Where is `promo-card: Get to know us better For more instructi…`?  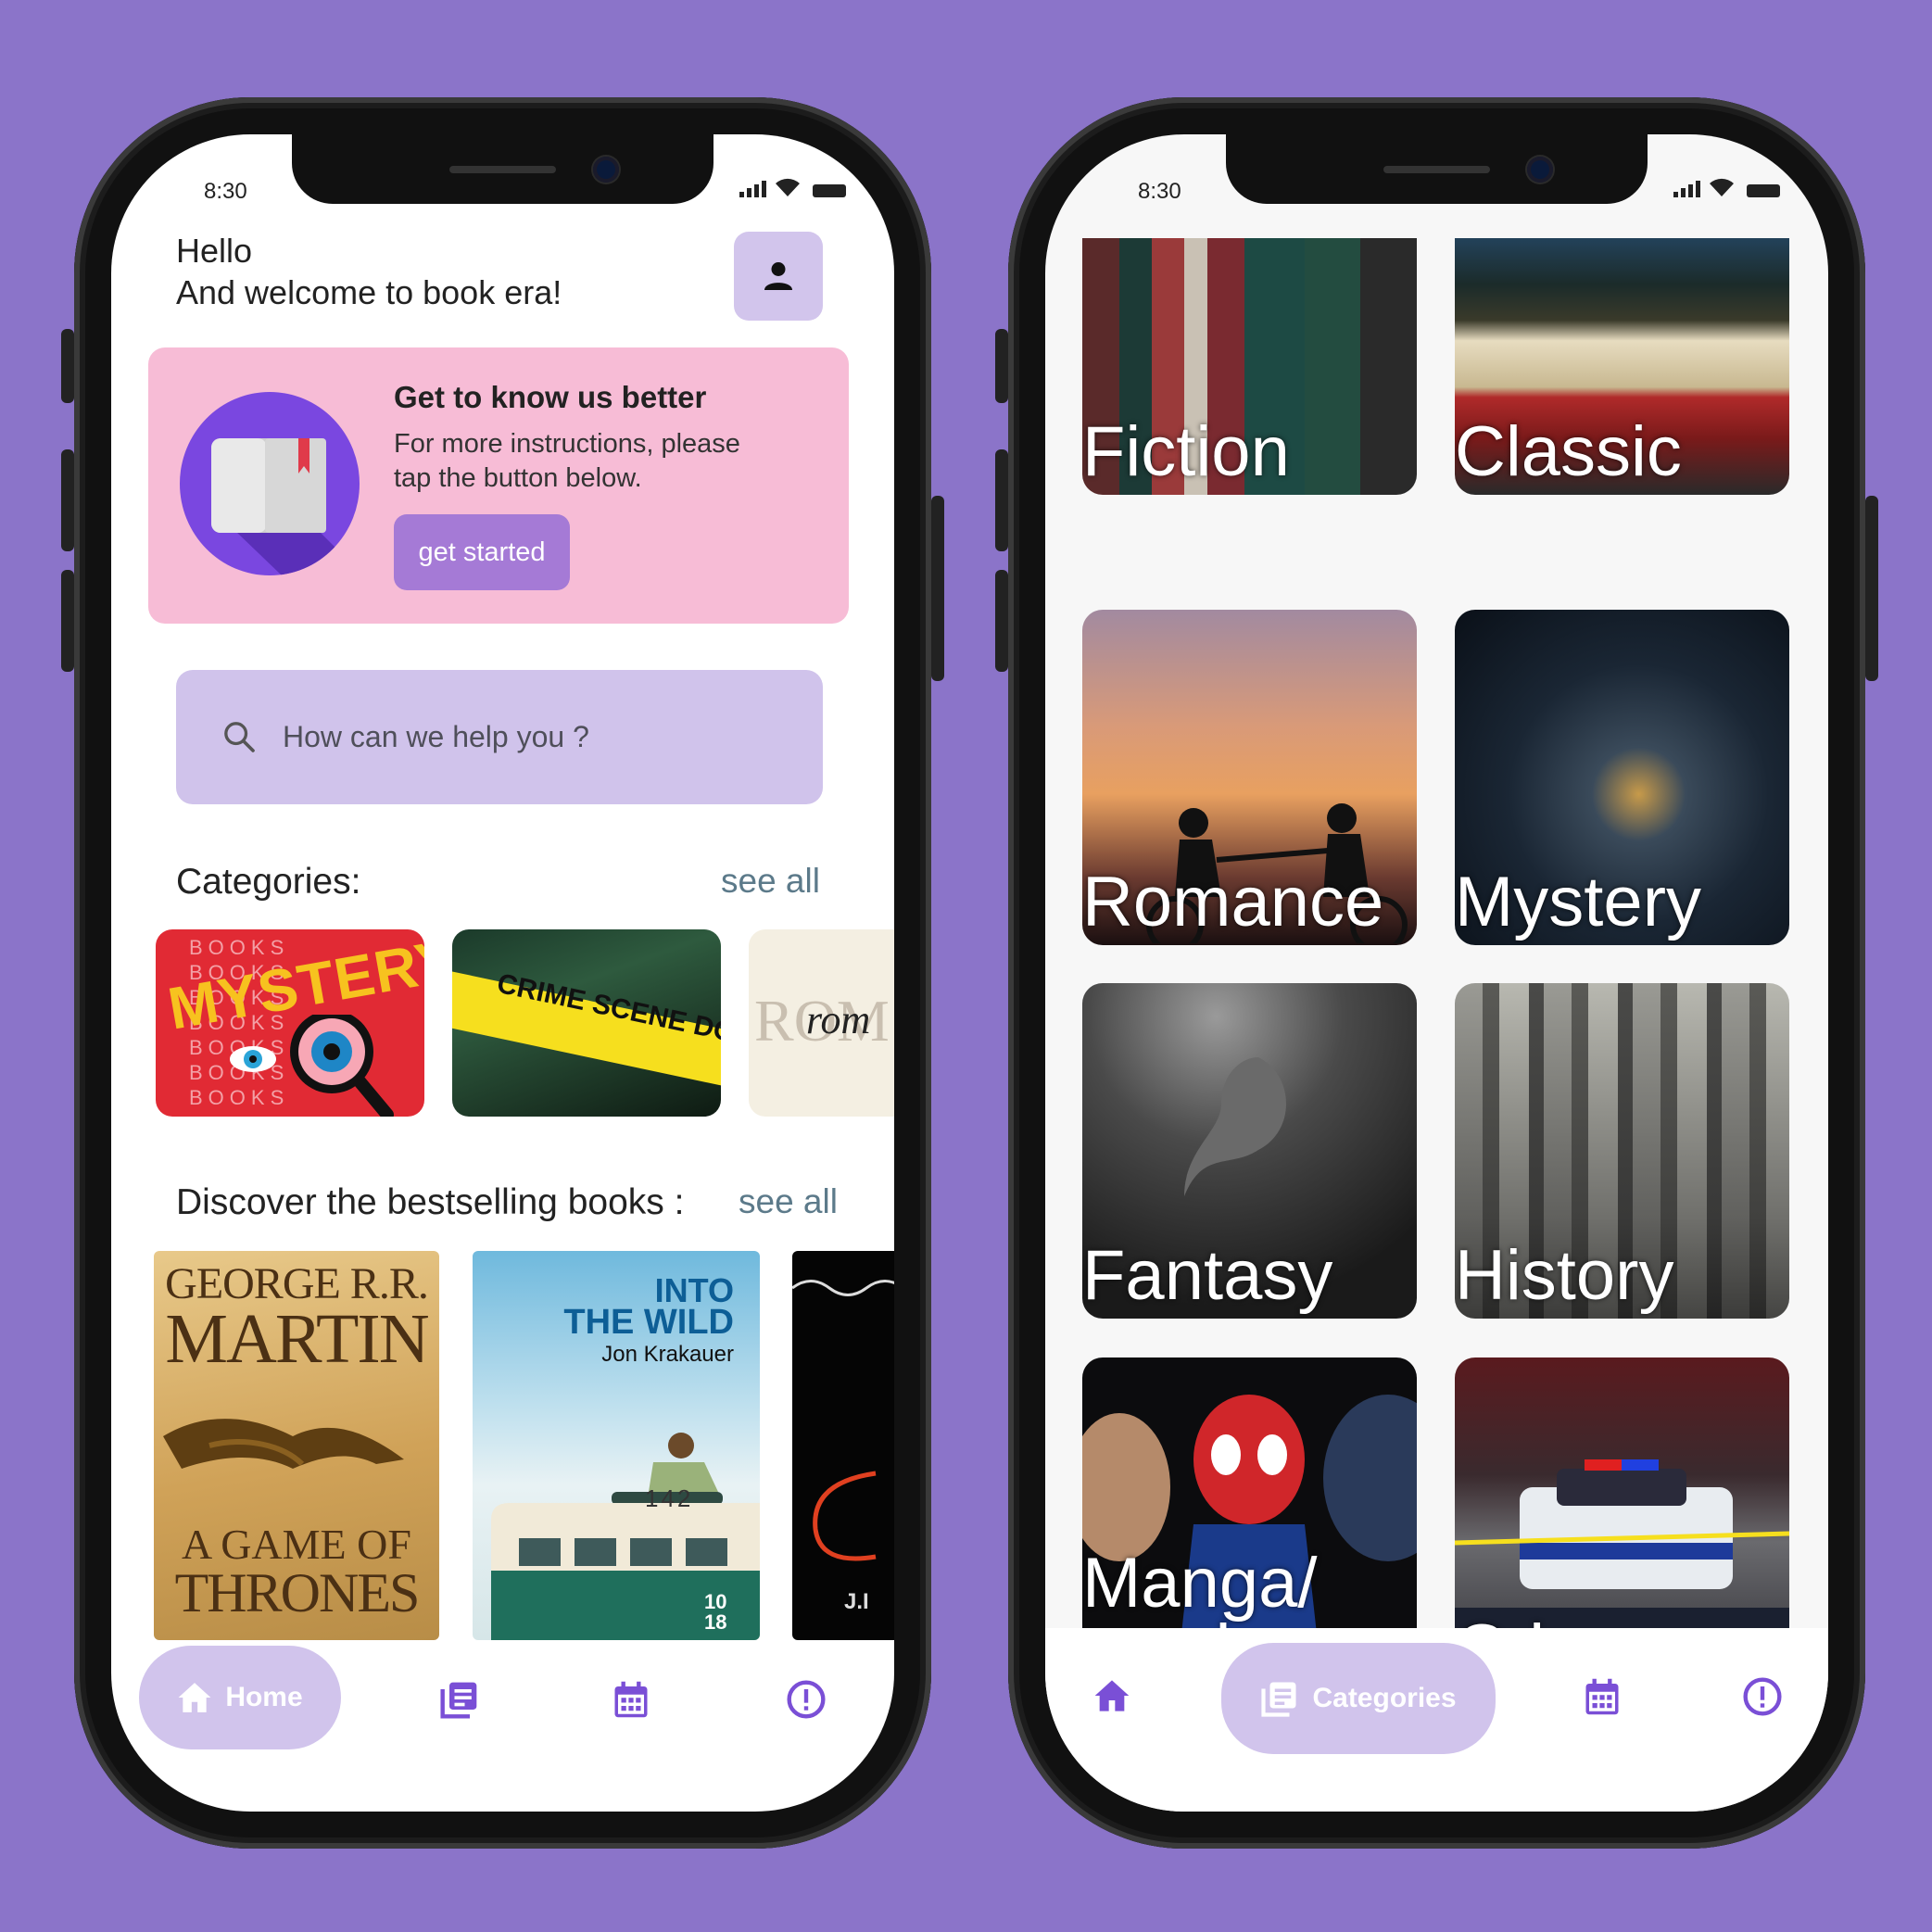
promo-card: Get to know us better For more instructi… is located at coordinates (498, 485).